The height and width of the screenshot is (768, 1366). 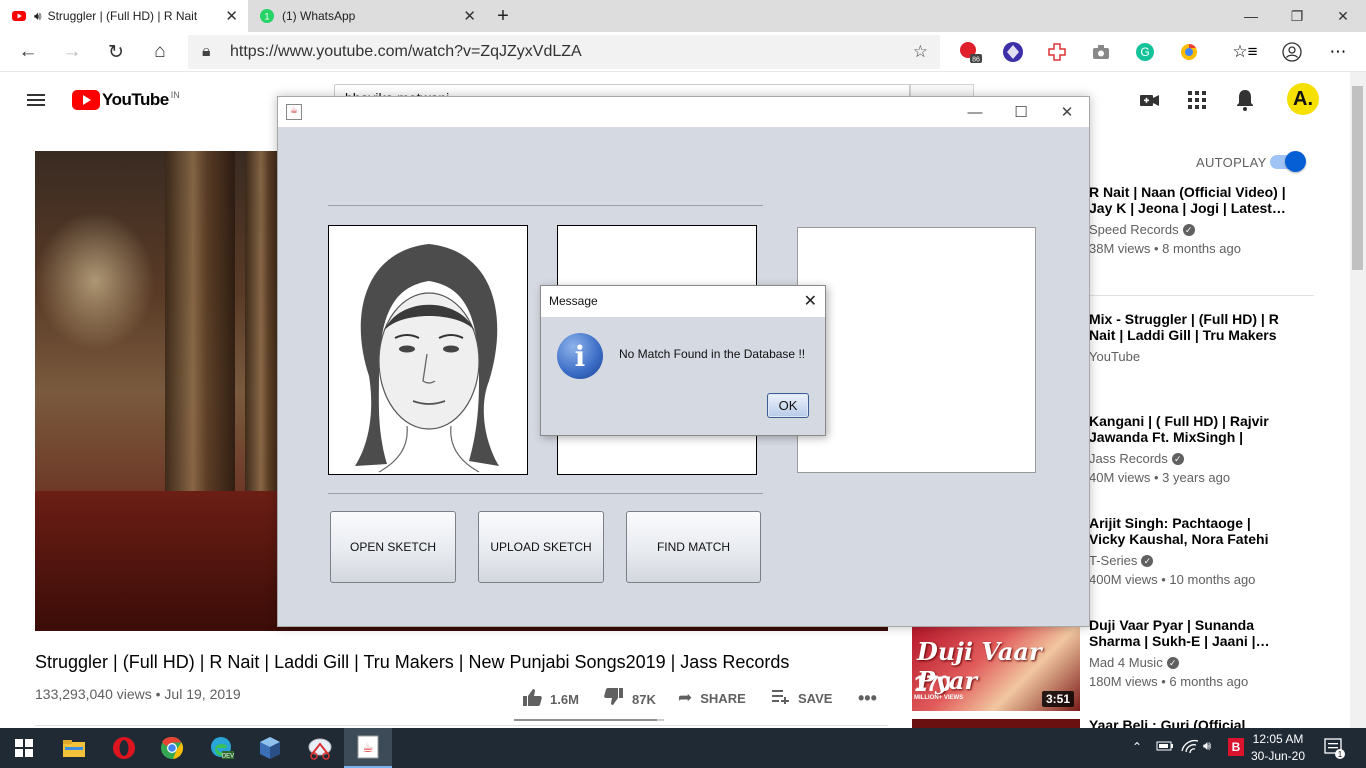 What do you see at coordinates (920, 52) in the screenshot?
I see `favorite-star-icon: ☆` at bounding box center [920, 52].